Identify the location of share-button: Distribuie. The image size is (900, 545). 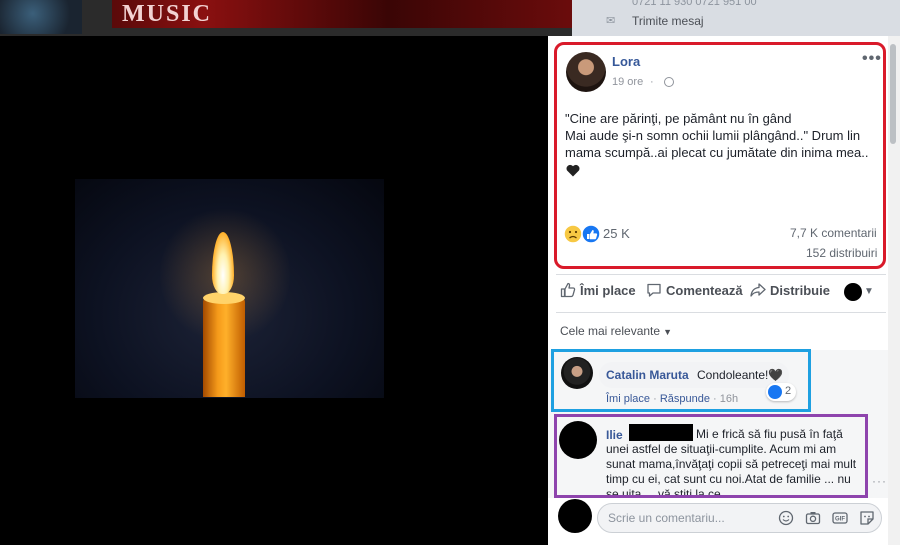
(790, 290).